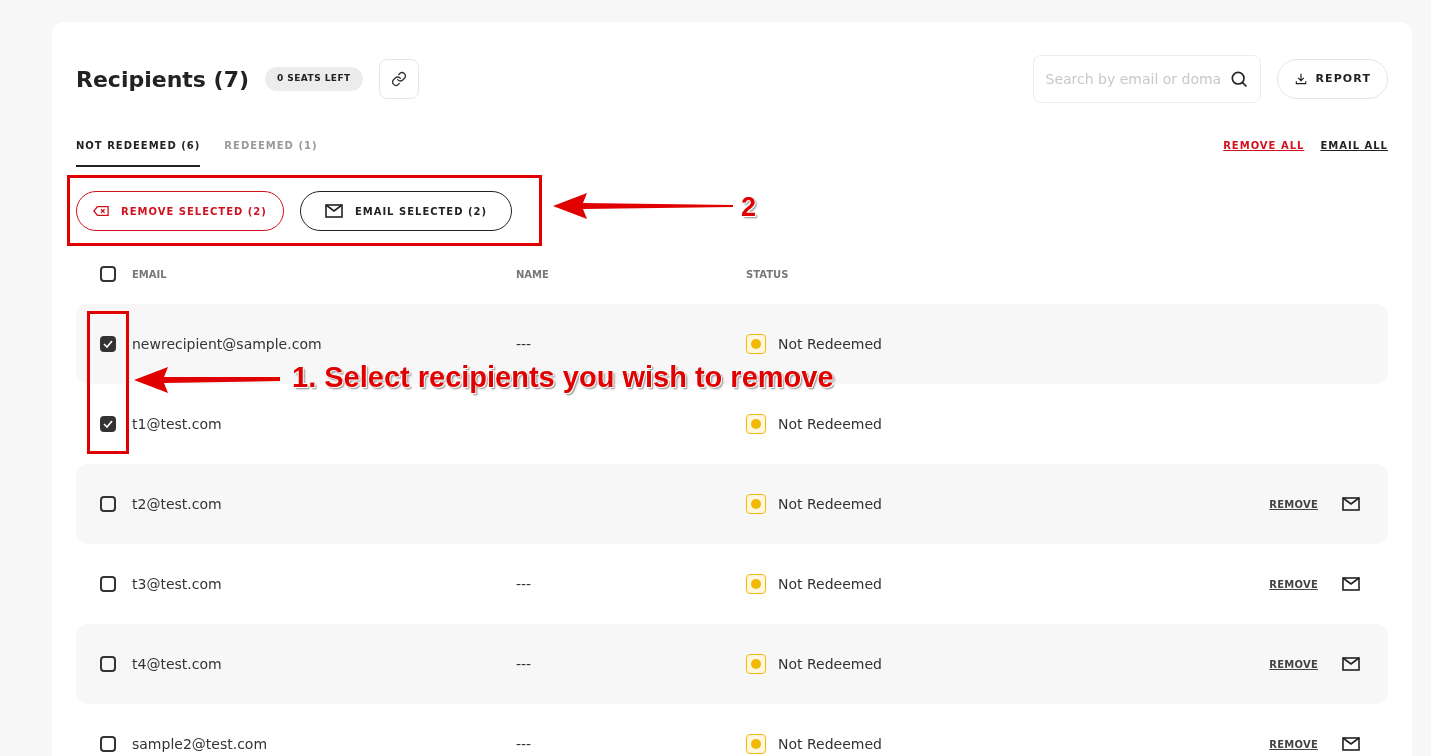  Describe the element at coordinates (177, 423) in the screenshot. I see `email-cell: t1@test.com` at that location.